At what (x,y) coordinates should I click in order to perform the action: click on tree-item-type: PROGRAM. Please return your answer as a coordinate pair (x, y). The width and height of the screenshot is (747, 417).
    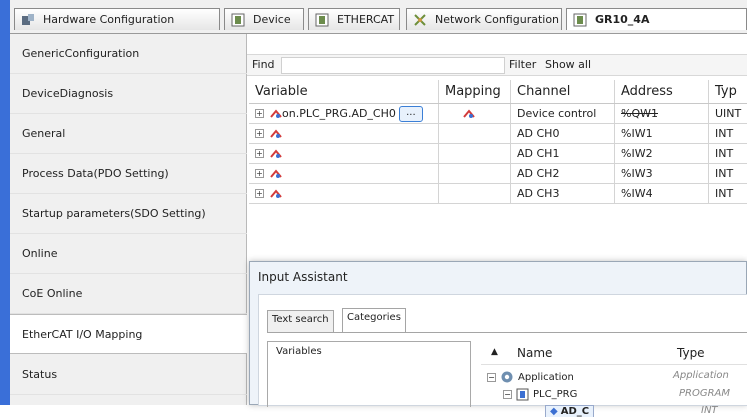
    Looking at the image, I should click on (705, 393).